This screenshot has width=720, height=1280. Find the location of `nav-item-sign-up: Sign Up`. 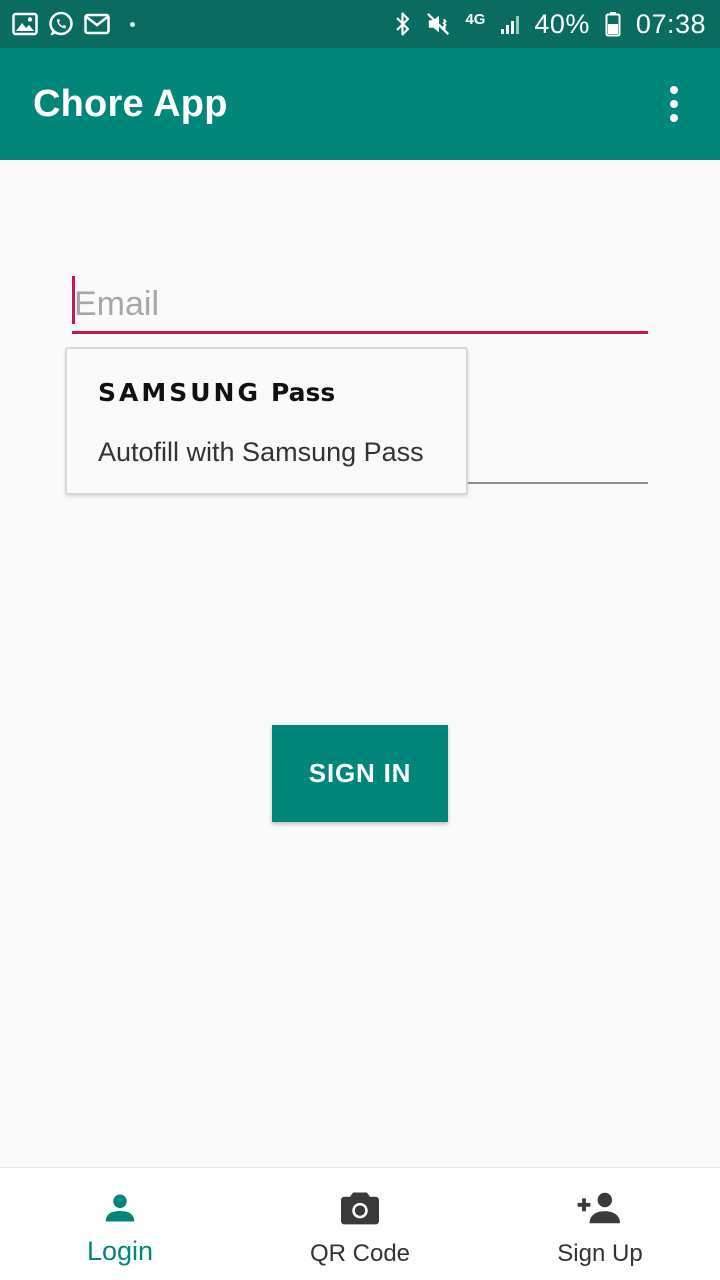

nav-item-sign-up: Sign Up is located at coordinates (600, 1224).